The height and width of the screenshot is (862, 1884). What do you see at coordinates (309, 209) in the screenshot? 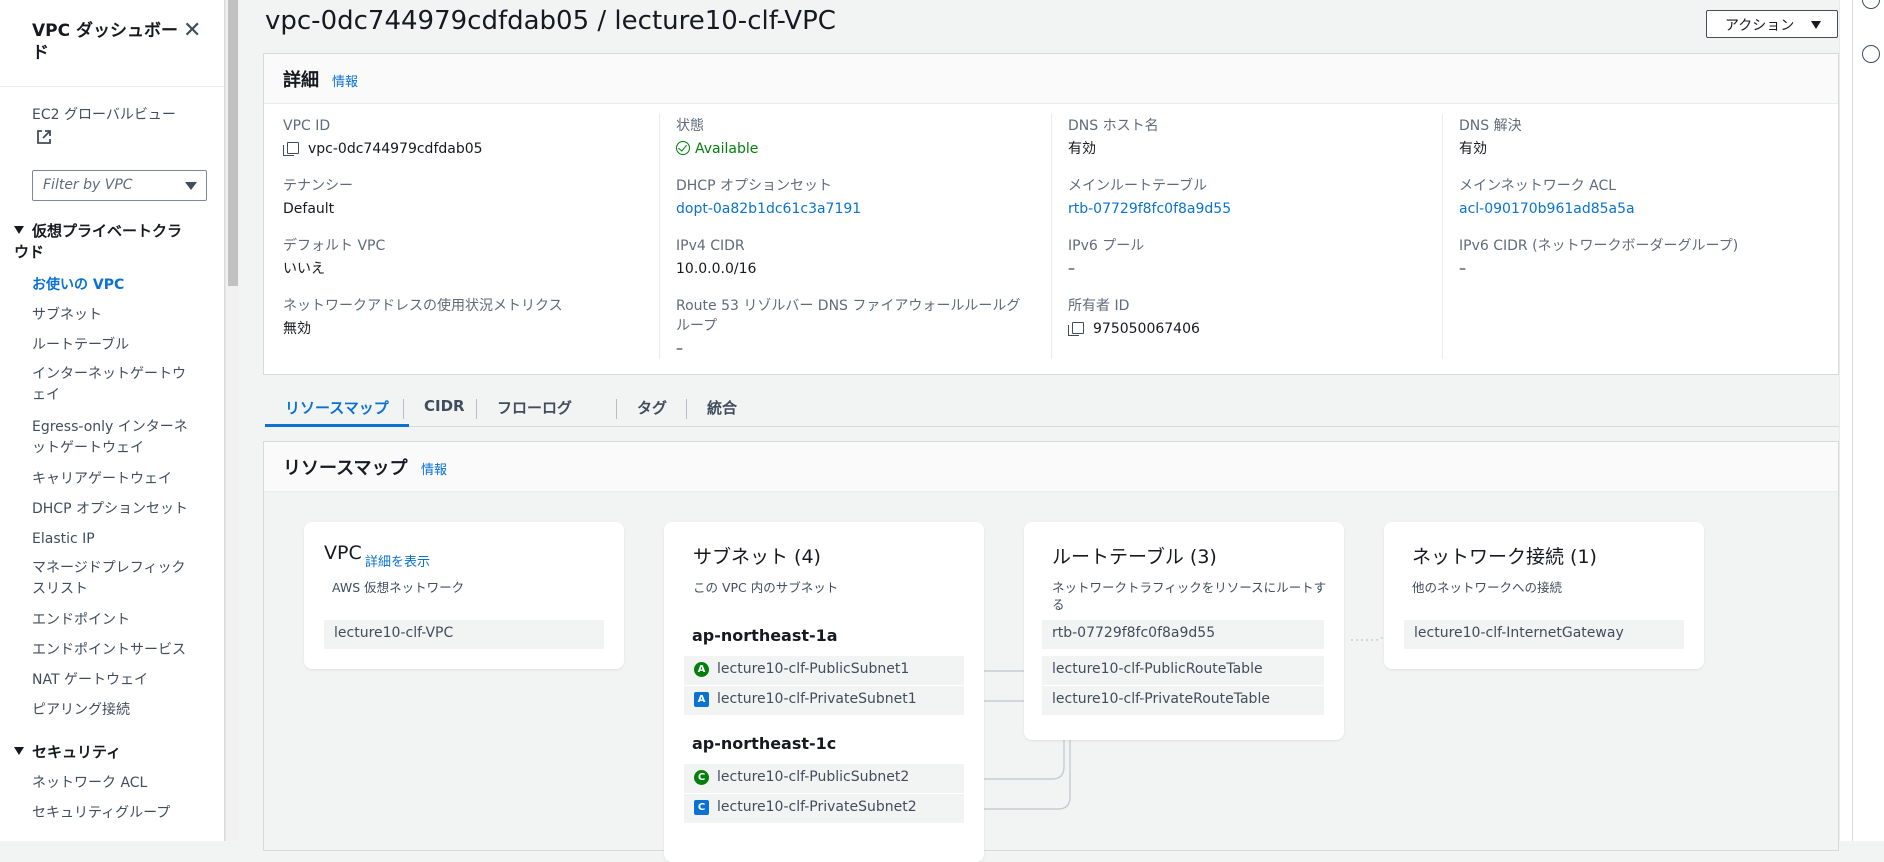
I see `field-value: Default` at bounding box center [309, 209].